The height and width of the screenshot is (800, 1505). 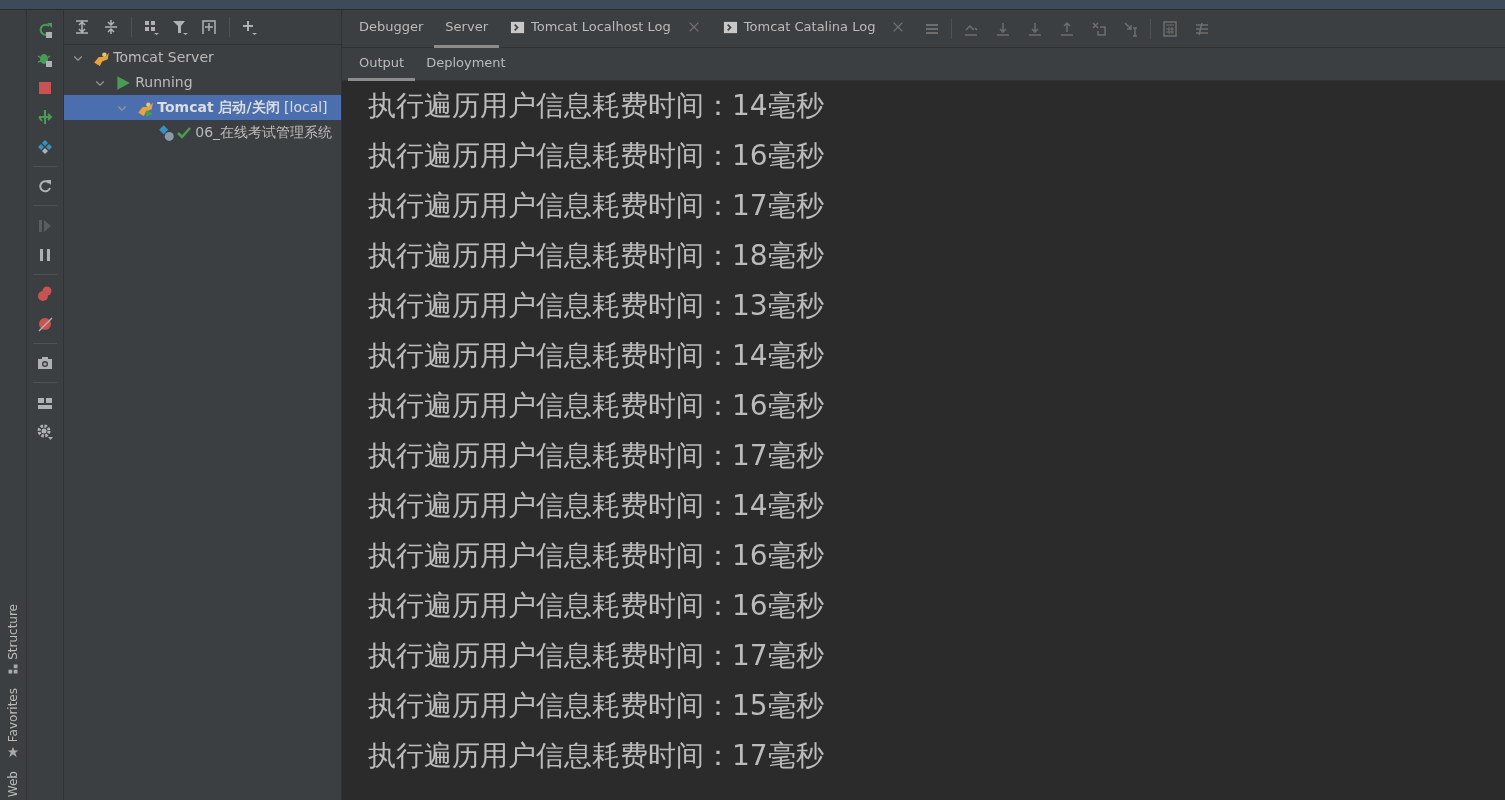 I want to click on mute-breakpoints-icon, so click(x=45, y=323).